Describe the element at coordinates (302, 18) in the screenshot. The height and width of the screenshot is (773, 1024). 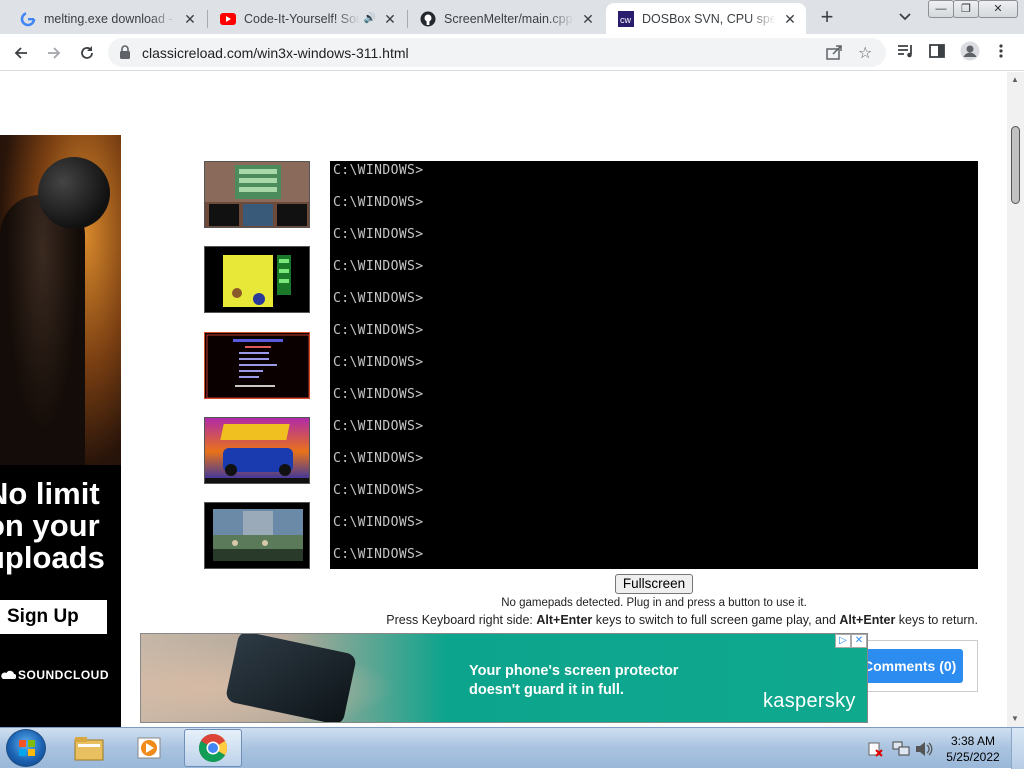
I see `tab-title: Code-It-Yourself! Sou` at that location.